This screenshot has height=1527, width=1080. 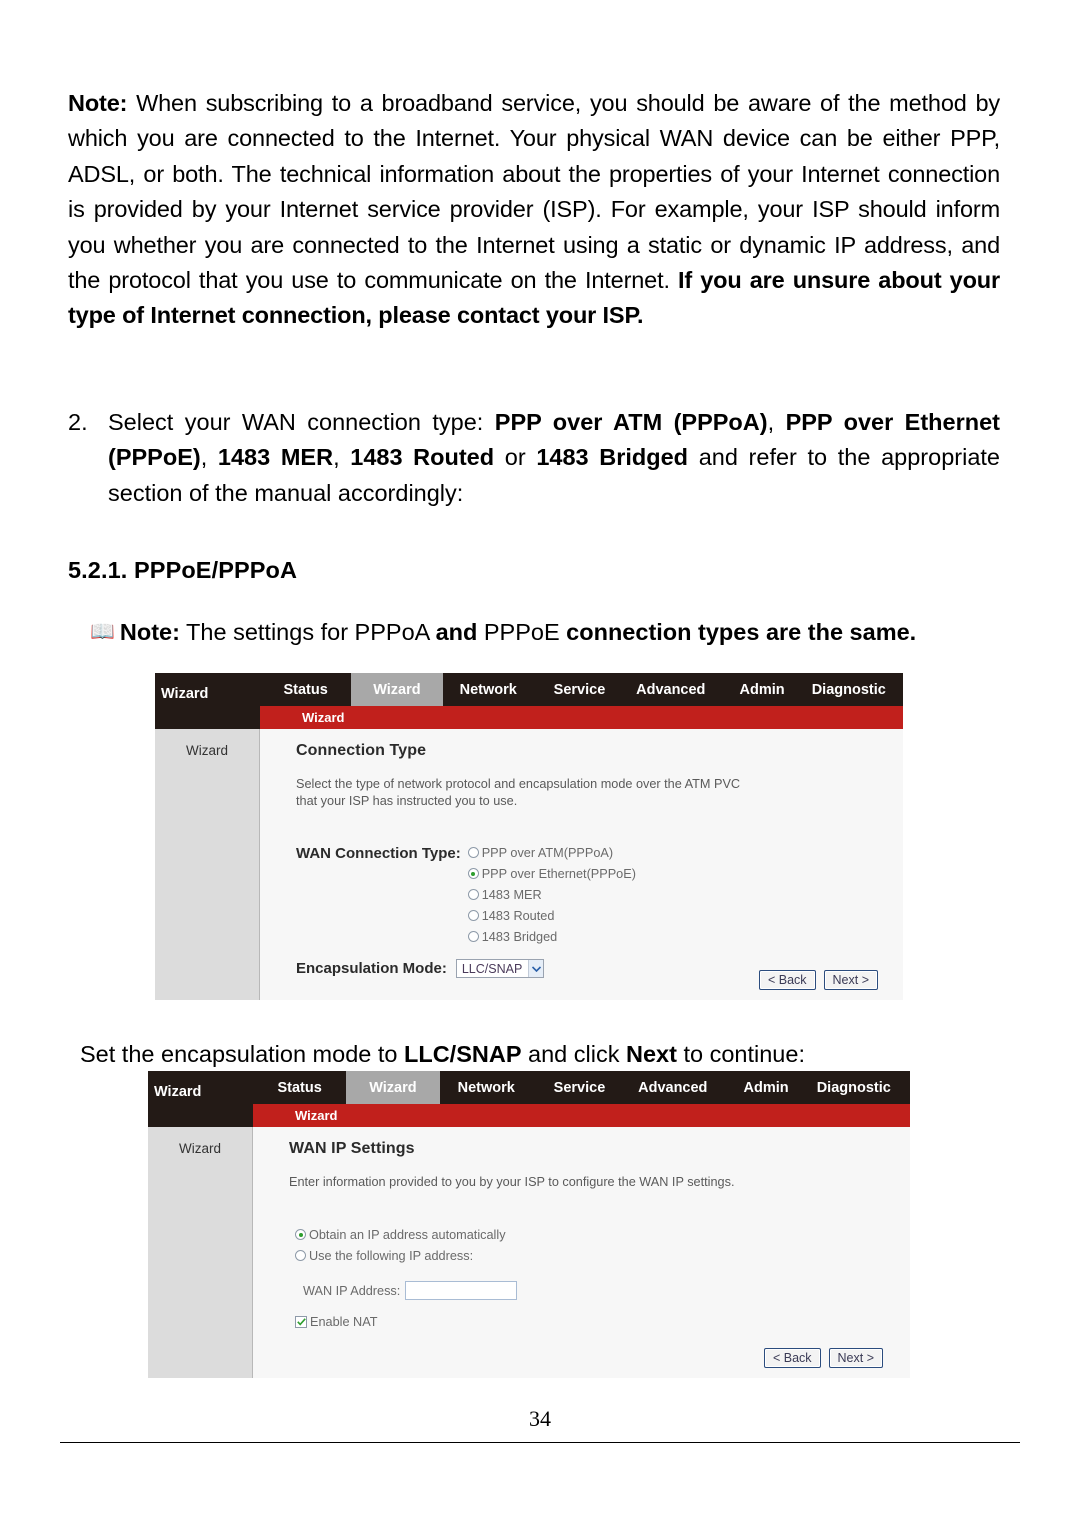 I want to click on radio-label: PPP over Ethernet(PPPoE), so click(x=558, y=873).